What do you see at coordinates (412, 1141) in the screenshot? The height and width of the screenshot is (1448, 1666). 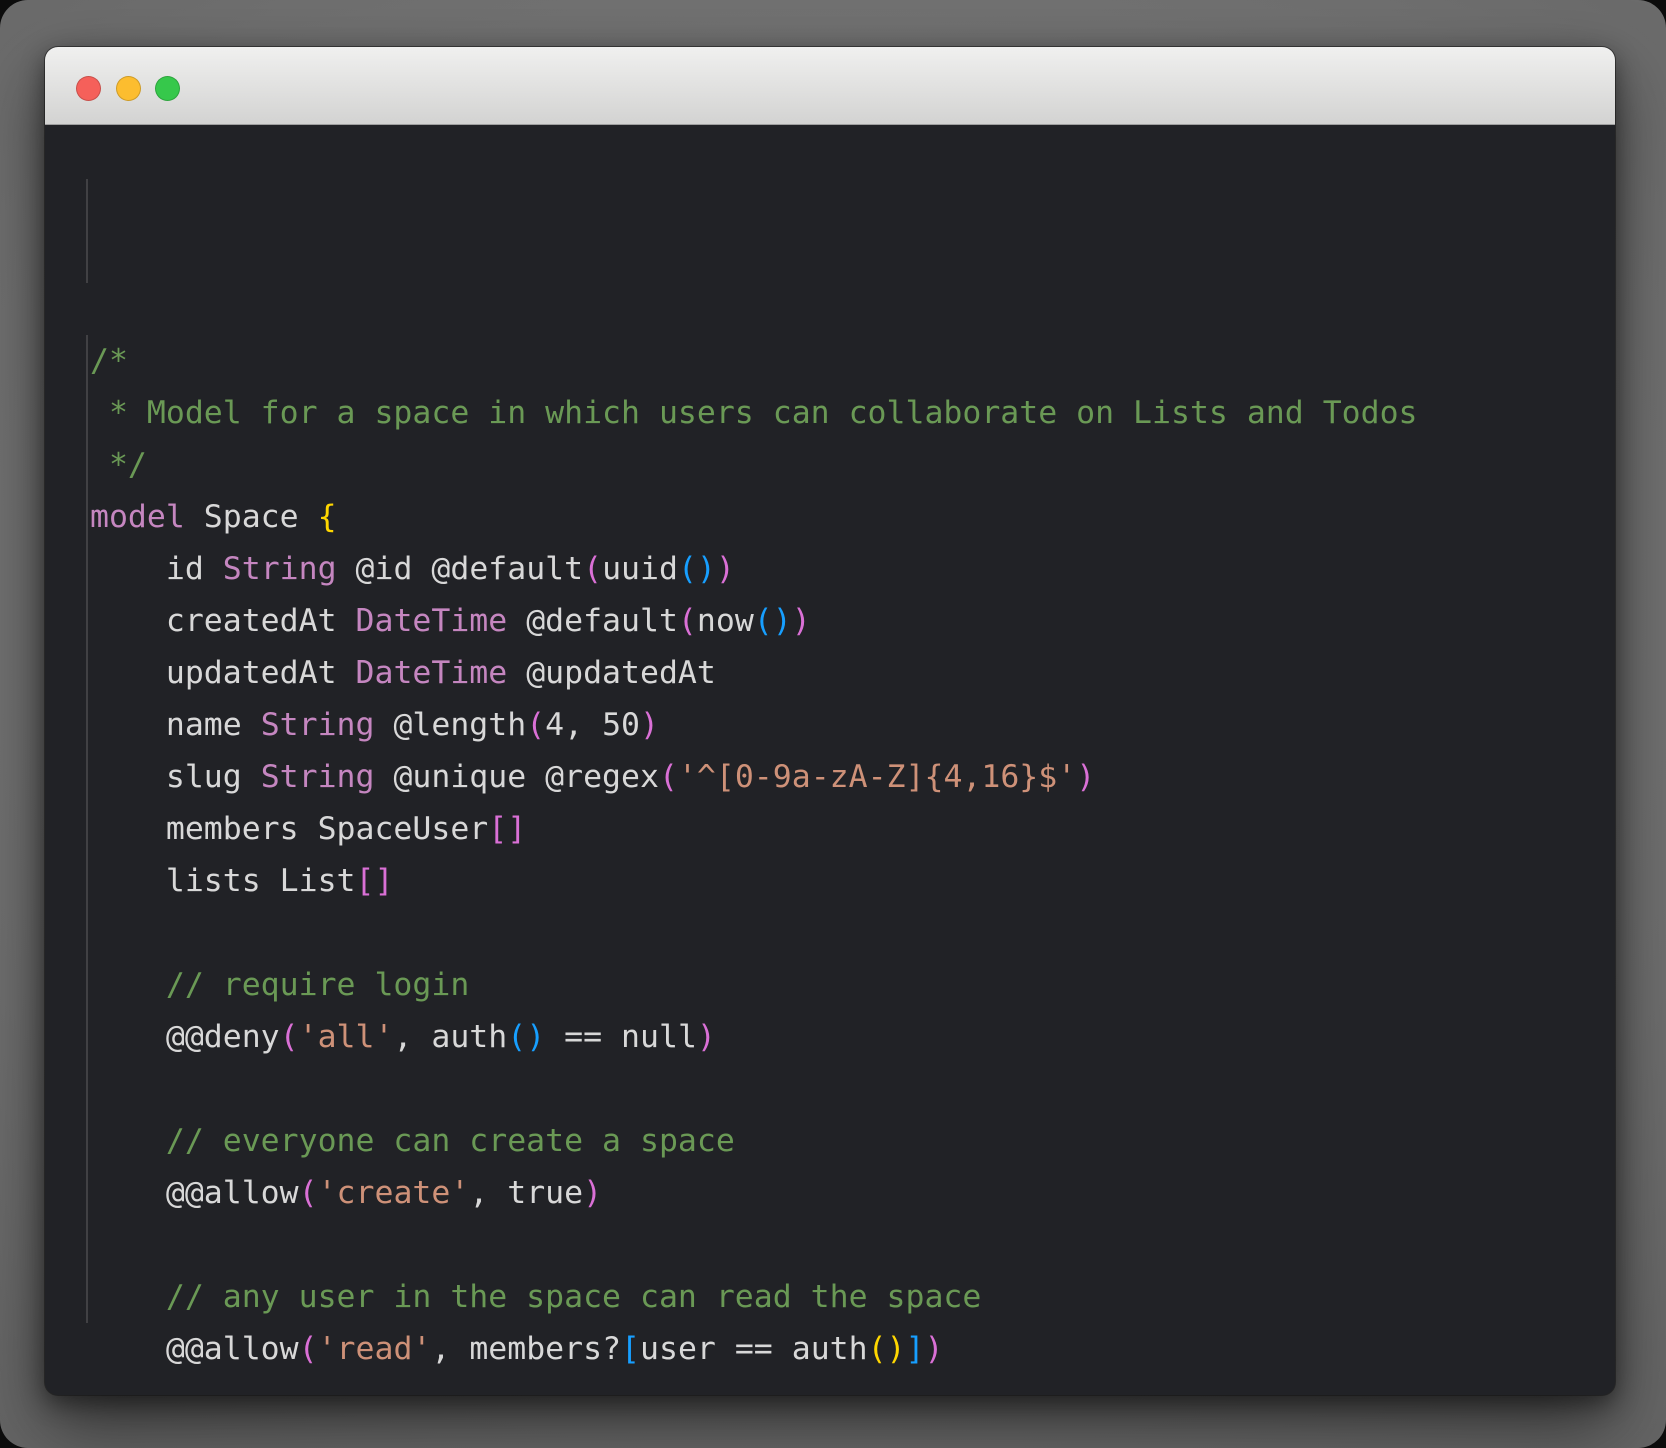 I see `code-token: // everyone can create a space` at bounding box center [412, 1141].